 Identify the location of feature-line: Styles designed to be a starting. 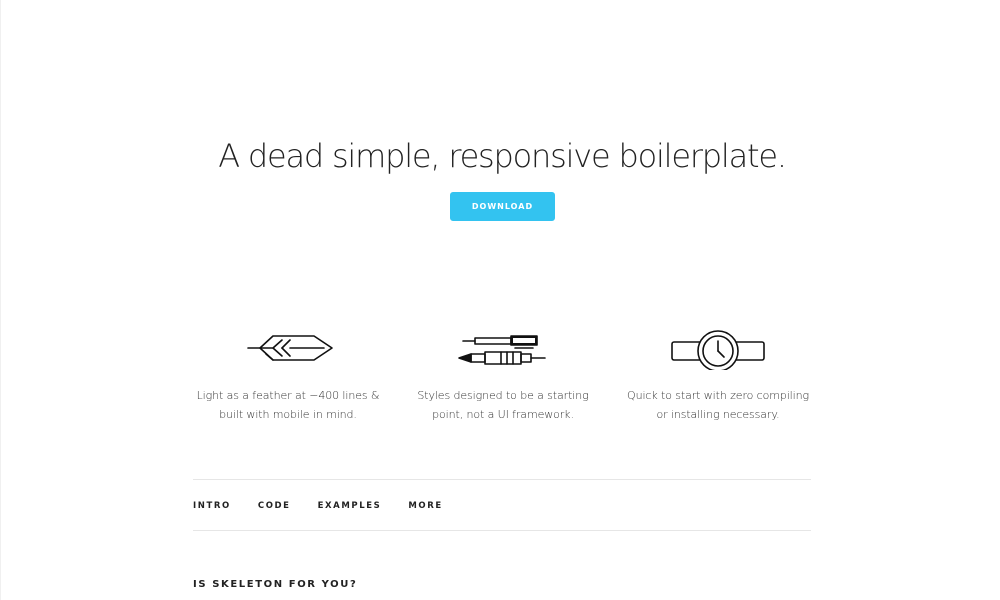
(503, 395).